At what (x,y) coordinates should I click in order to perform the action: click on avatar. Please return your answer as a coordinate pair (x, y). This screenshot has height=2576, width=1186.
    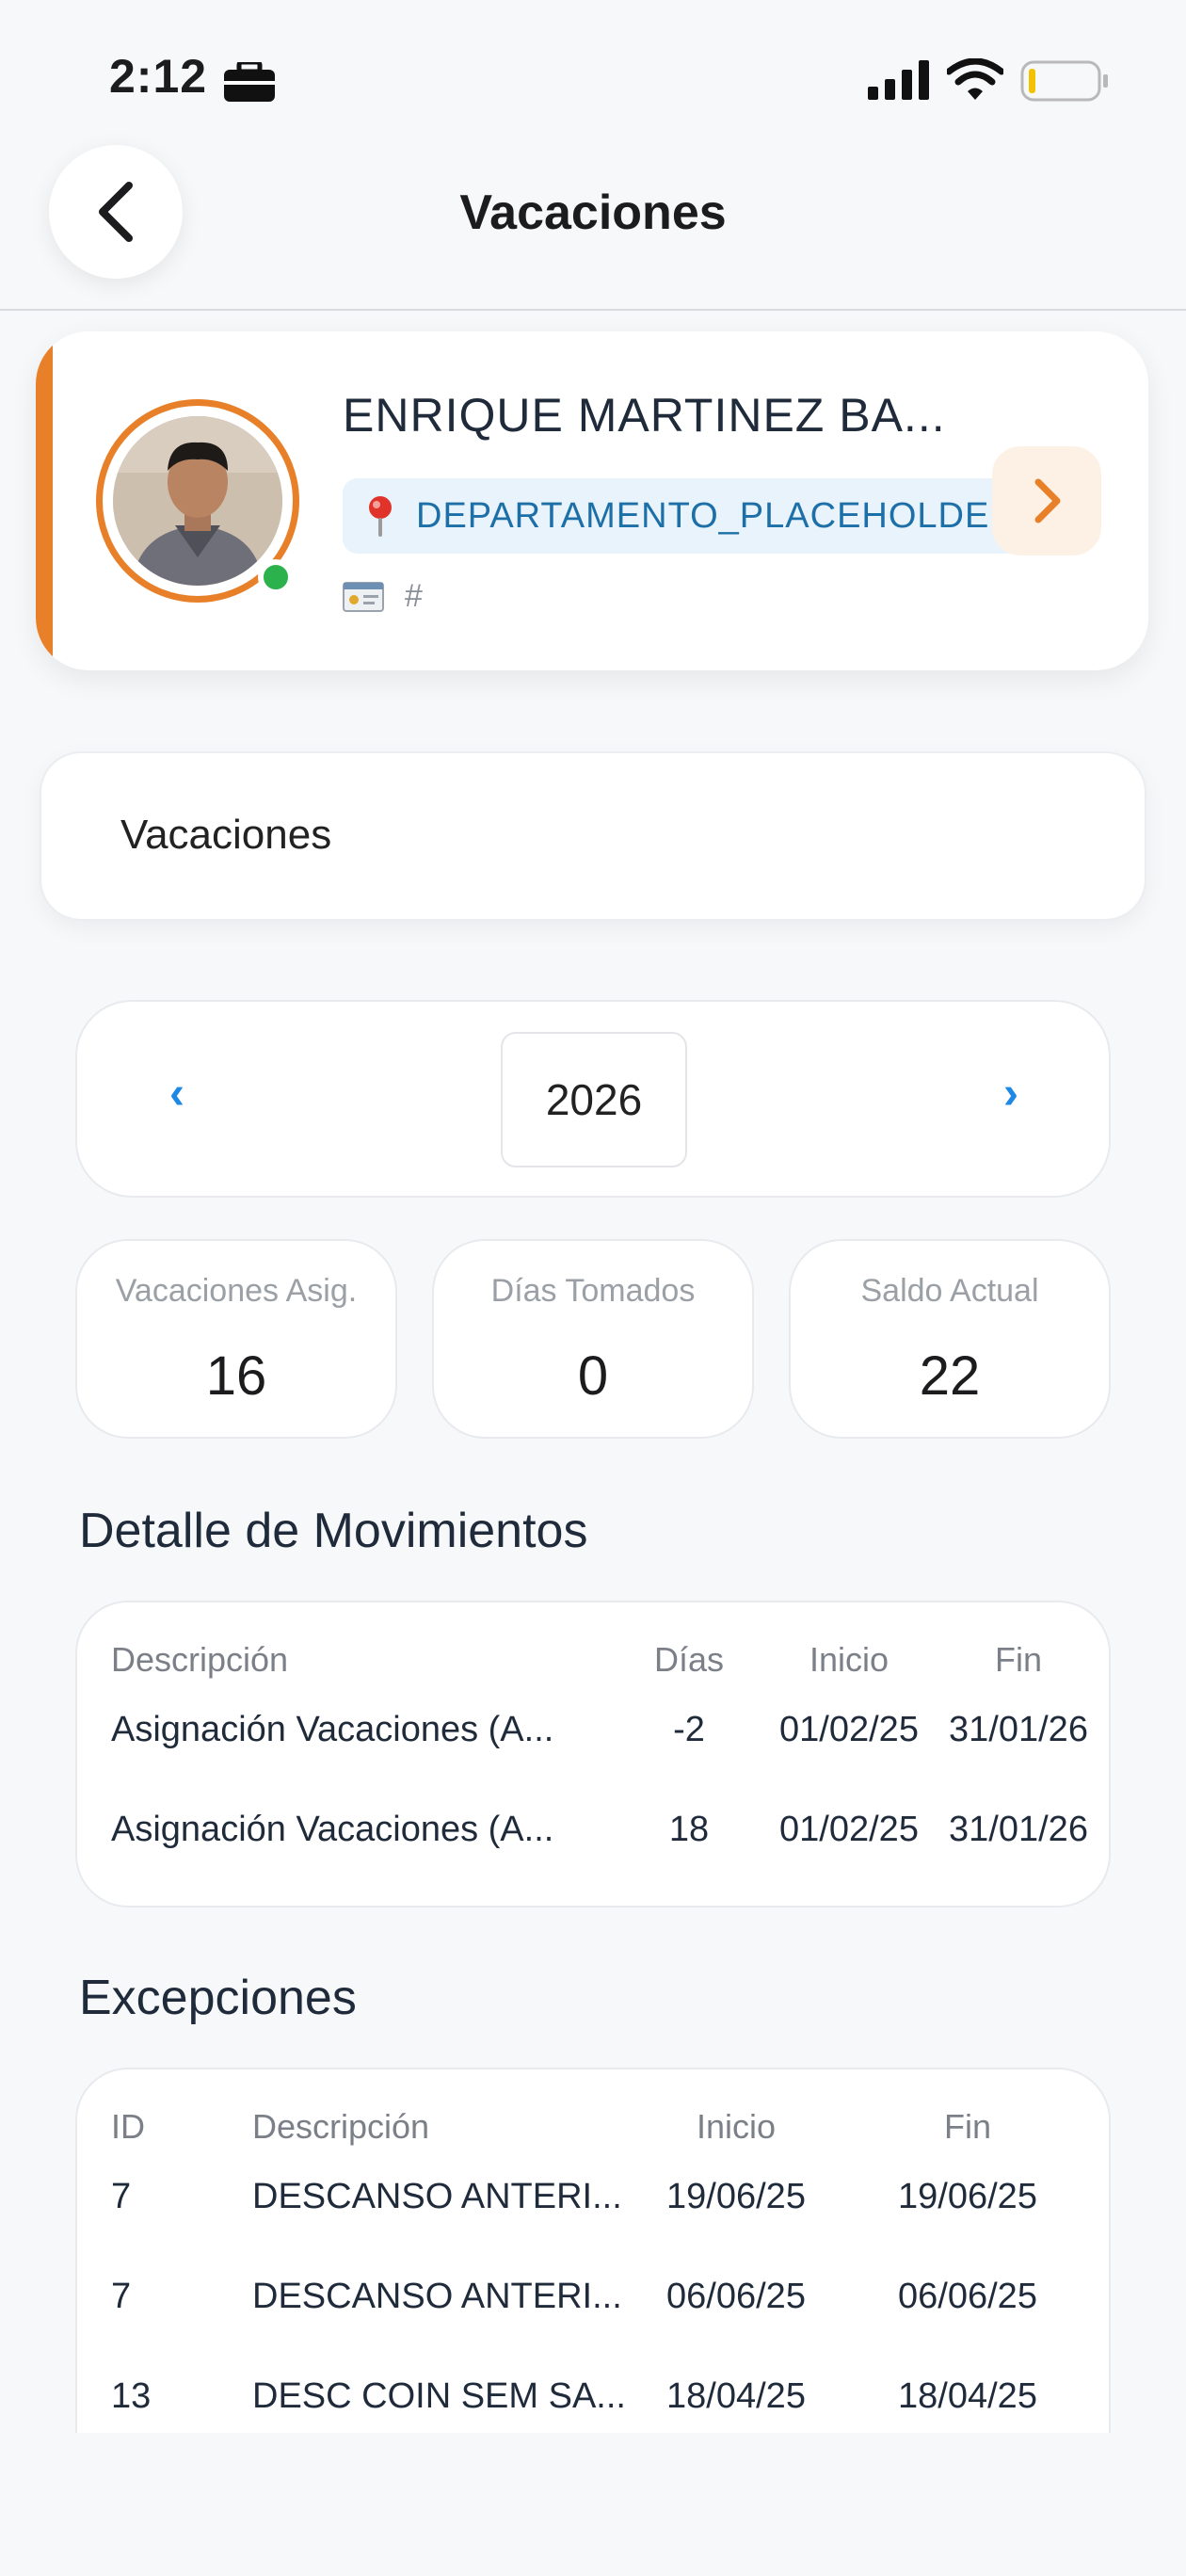
    Looking at the image, I should click on (197, 501).